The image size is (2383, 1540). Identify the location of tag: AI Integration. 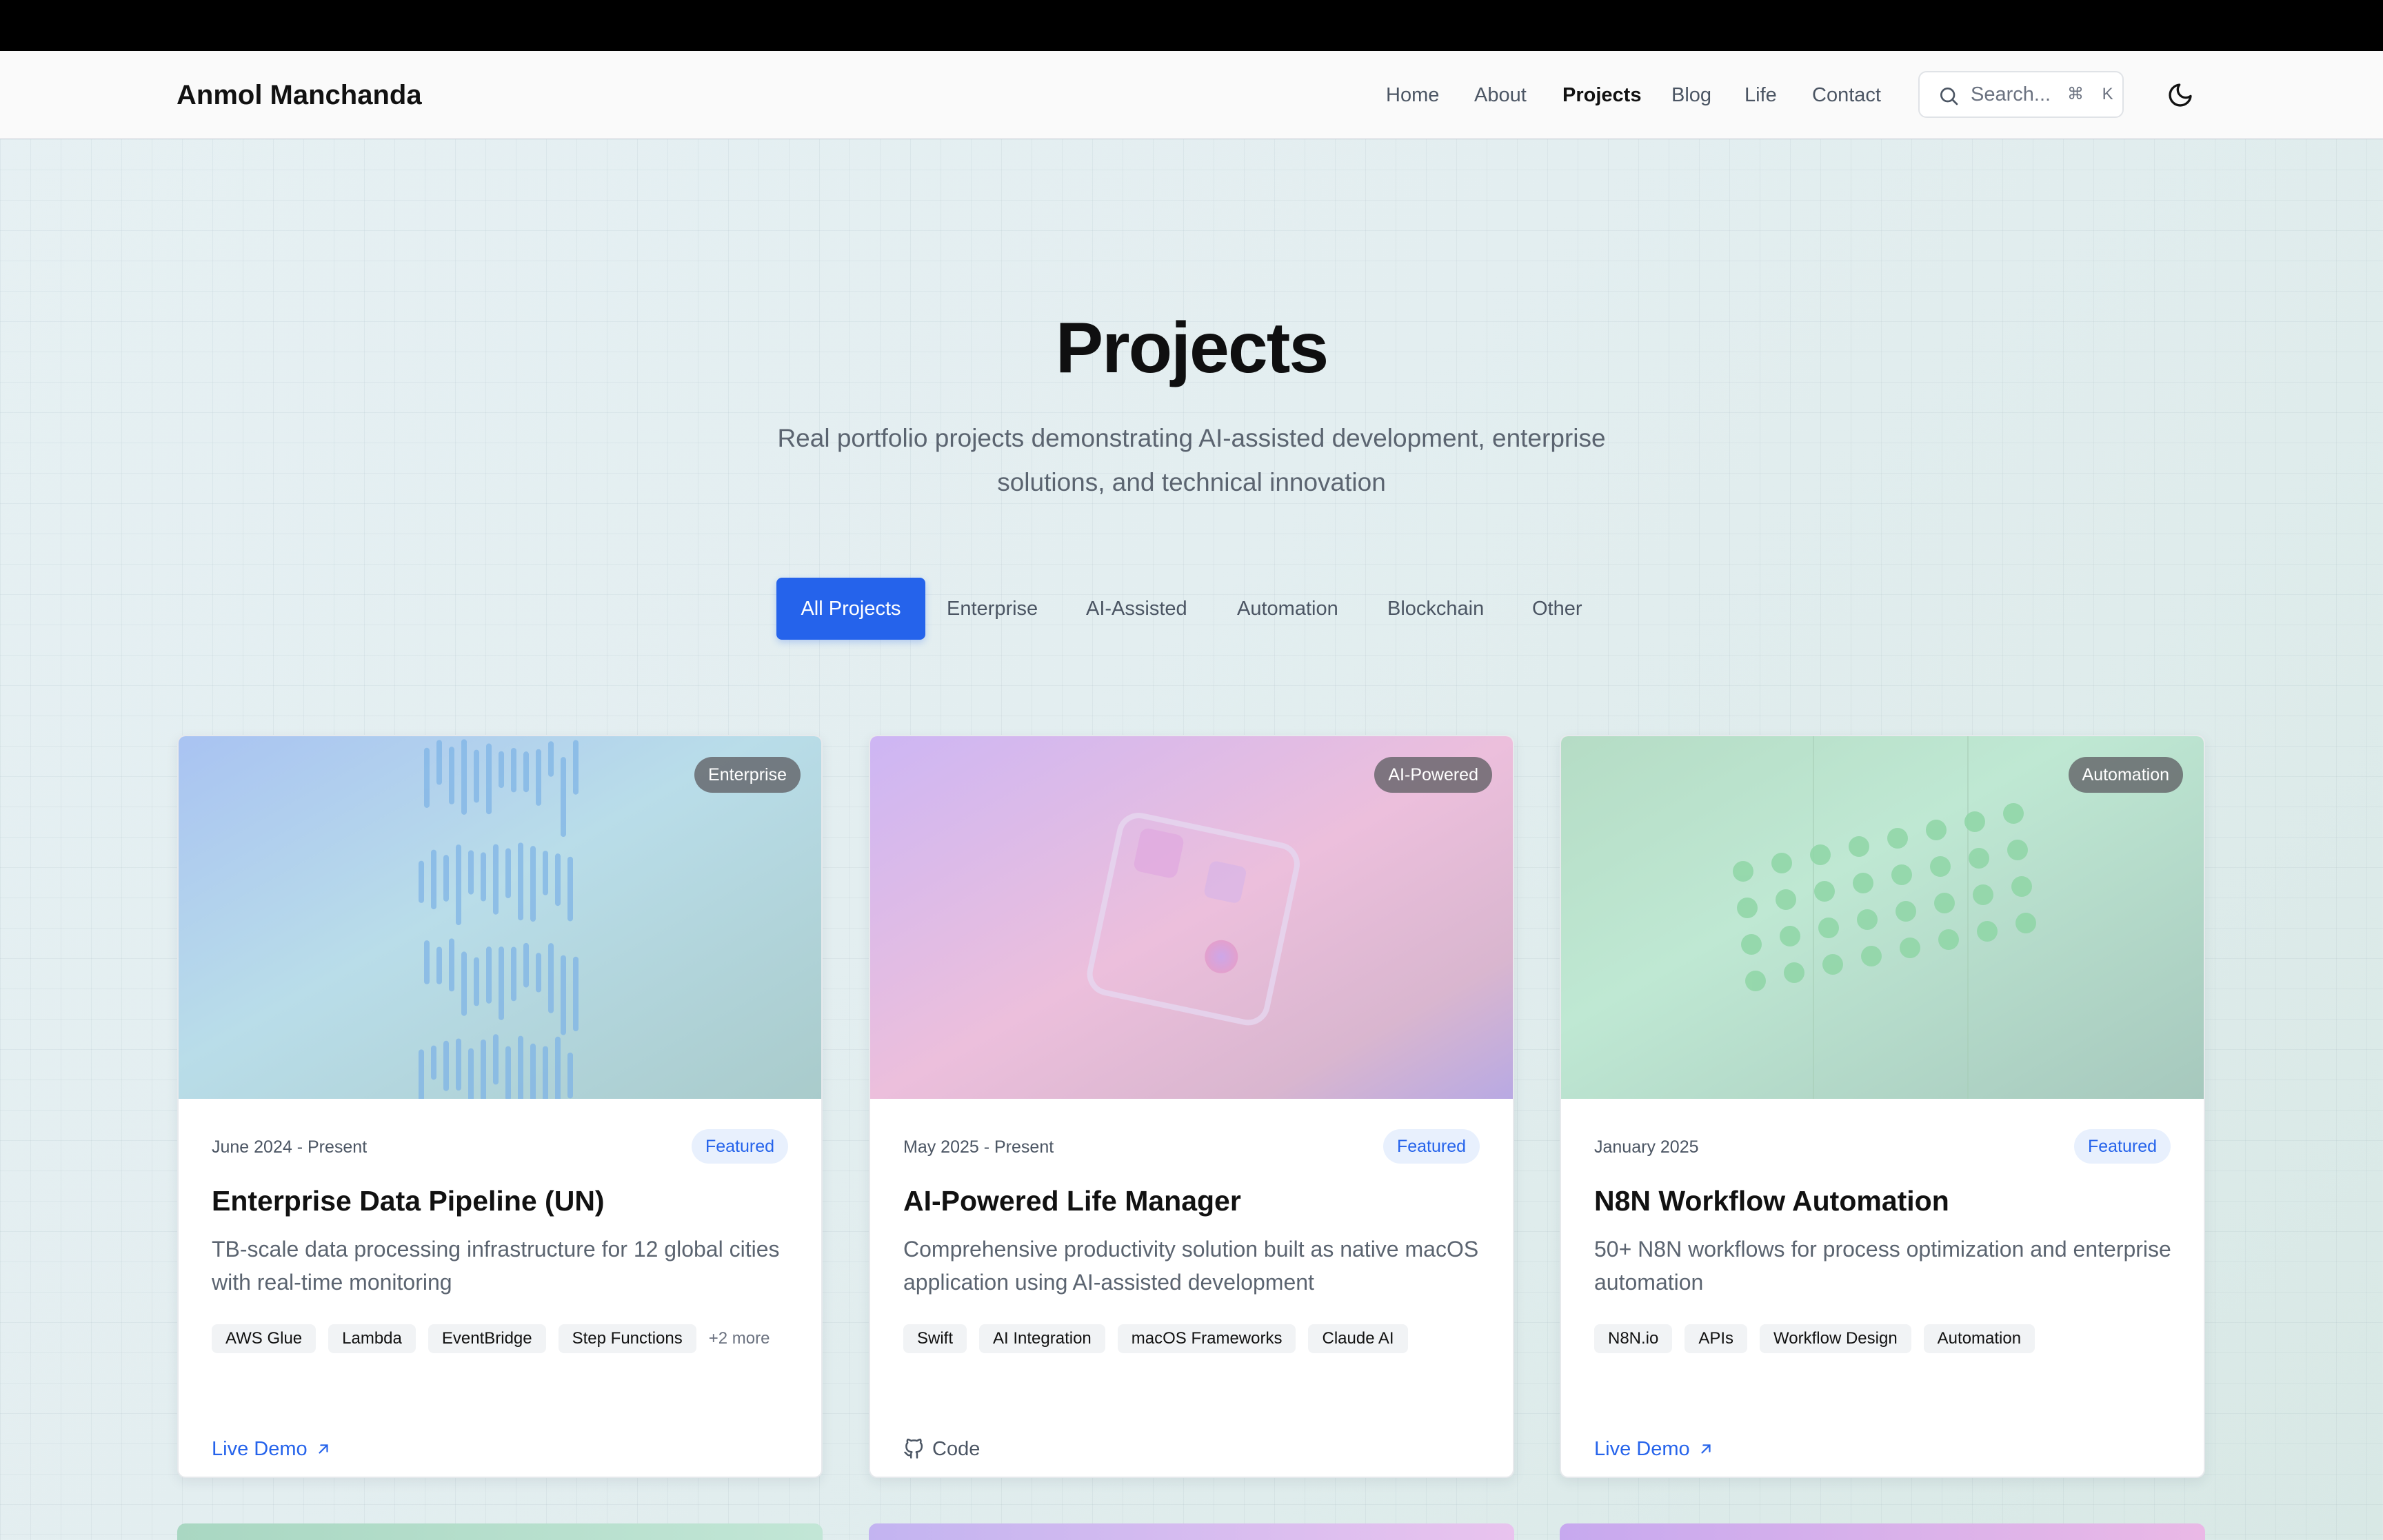
(1042, 1339).